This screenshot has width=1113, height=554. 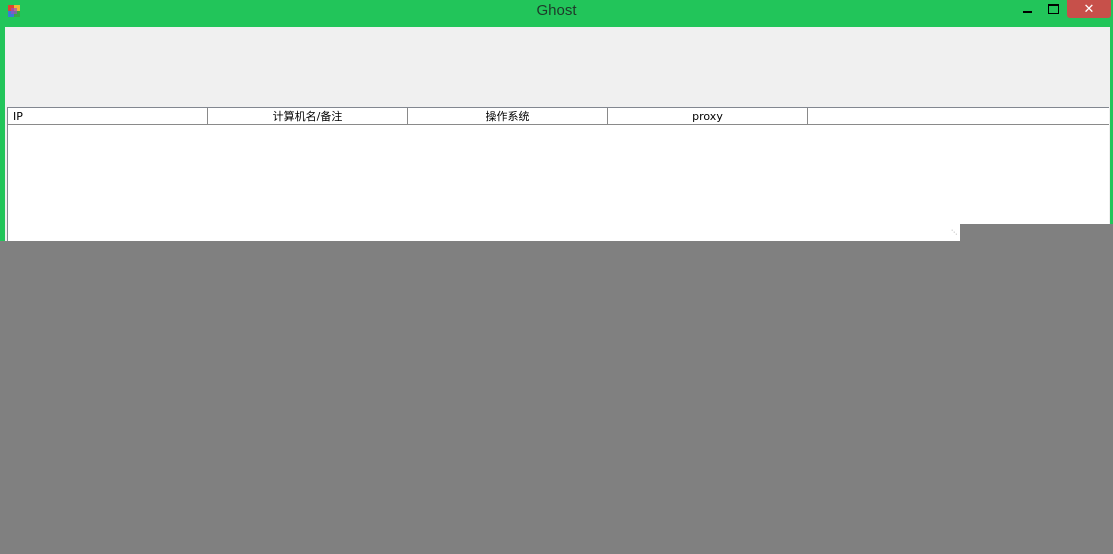 What do you see at coordinates (108, 116) in the screenshot?
I see `column-header-ip: IP` at bounding box center [108, 116].